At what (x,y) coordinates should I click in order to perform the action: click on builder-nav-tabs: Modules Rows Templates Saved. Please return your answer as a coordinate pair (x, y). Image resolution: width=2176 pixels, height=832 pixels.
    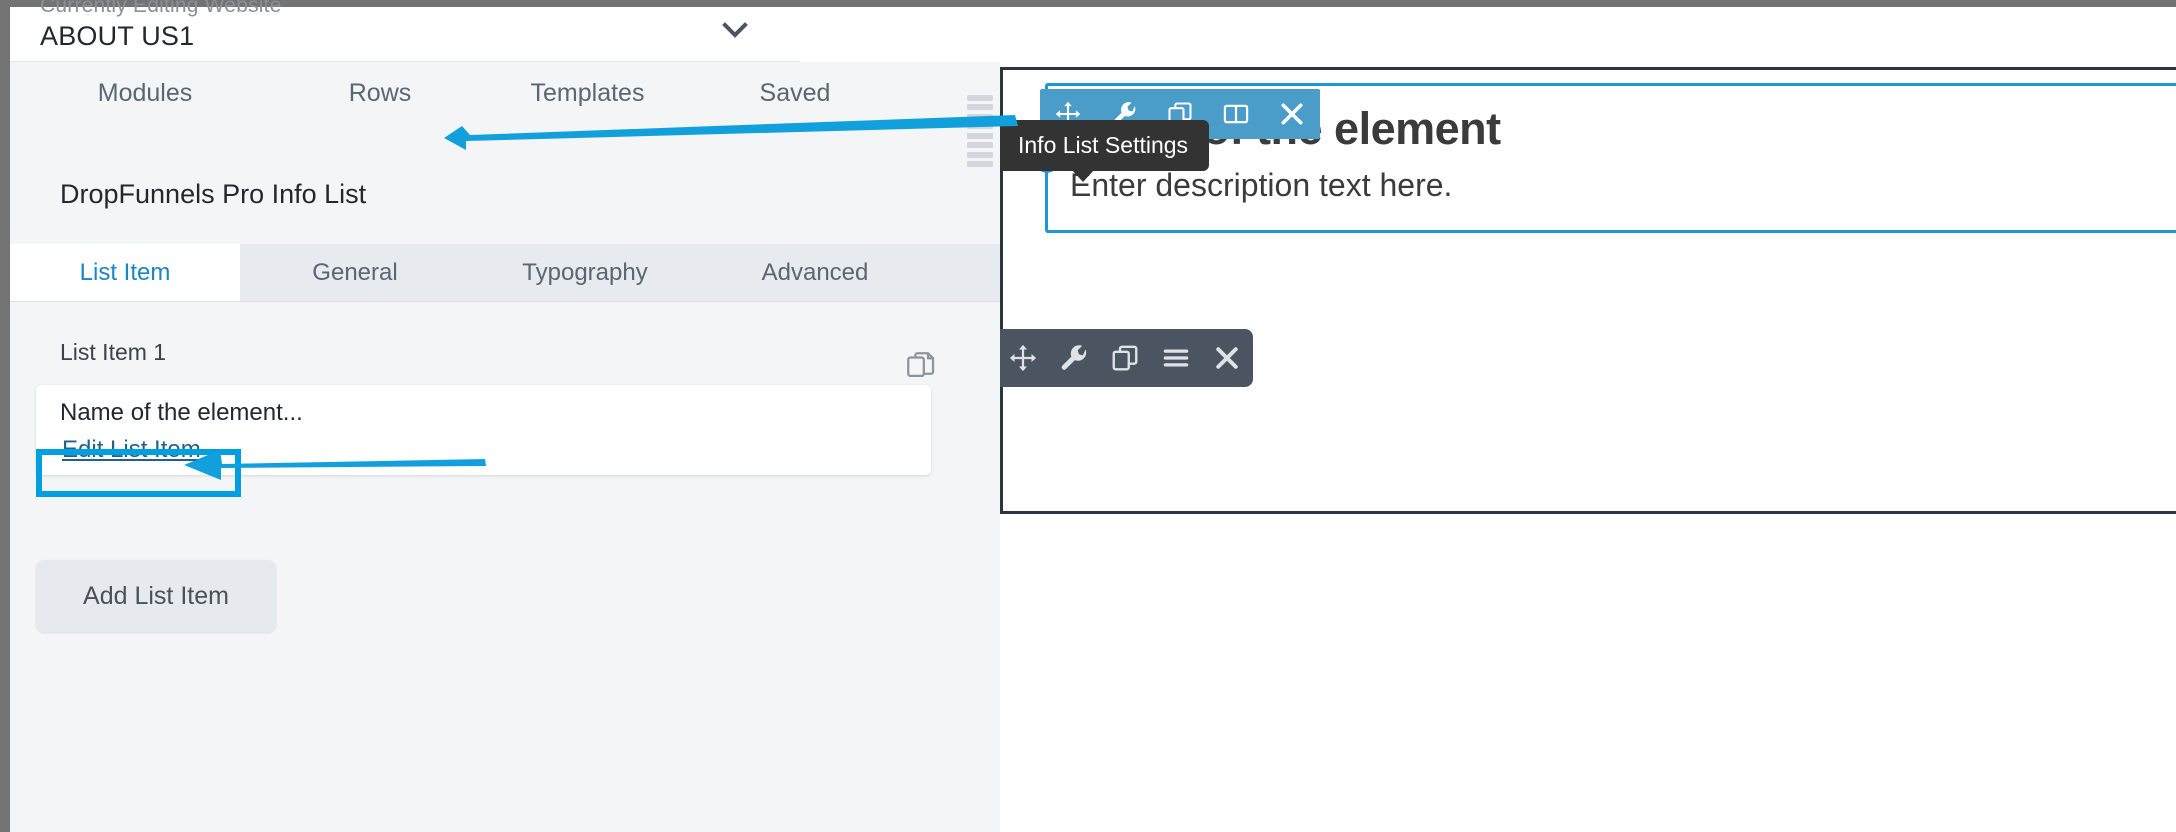
    Looking at the image, I should click on (505, 93).